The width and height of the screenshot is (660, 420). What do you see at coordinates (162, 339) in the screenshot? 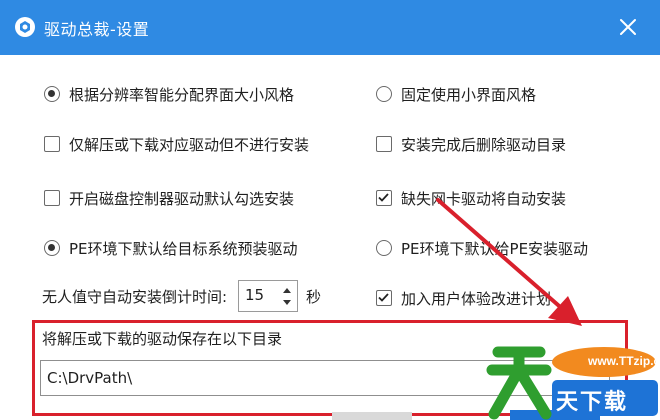
I see `directory-label: 将解压或下载的驱动保存在以下目录` at bounding box center [162, 339].